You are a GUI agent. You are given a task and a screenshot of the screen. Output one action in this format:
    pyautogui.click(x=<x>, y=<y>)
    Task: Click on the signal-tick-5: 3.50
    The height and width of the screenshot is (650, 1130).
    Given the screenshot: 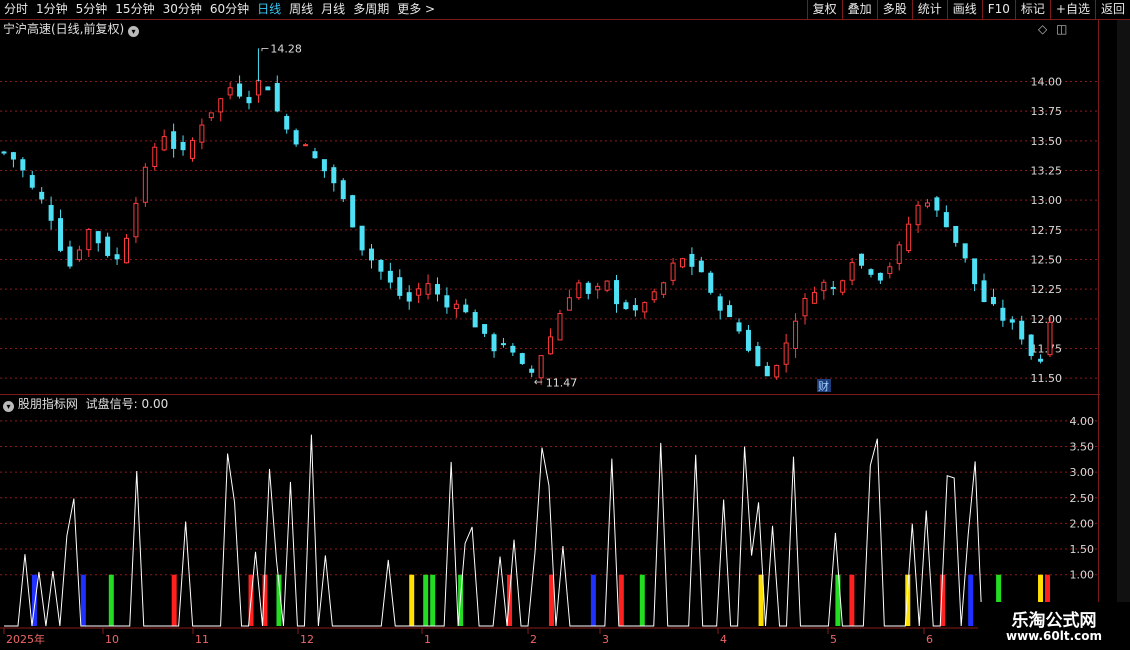 What is the action you would take?
    pyautogui.click(x=1082, y=446)
    